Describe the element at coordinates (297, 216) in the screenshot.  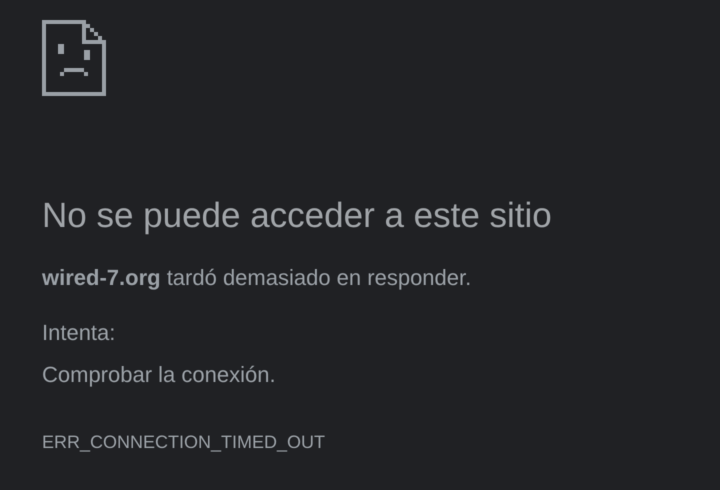
I see `error-heading: No se puede acceder a este sitio` at that location.